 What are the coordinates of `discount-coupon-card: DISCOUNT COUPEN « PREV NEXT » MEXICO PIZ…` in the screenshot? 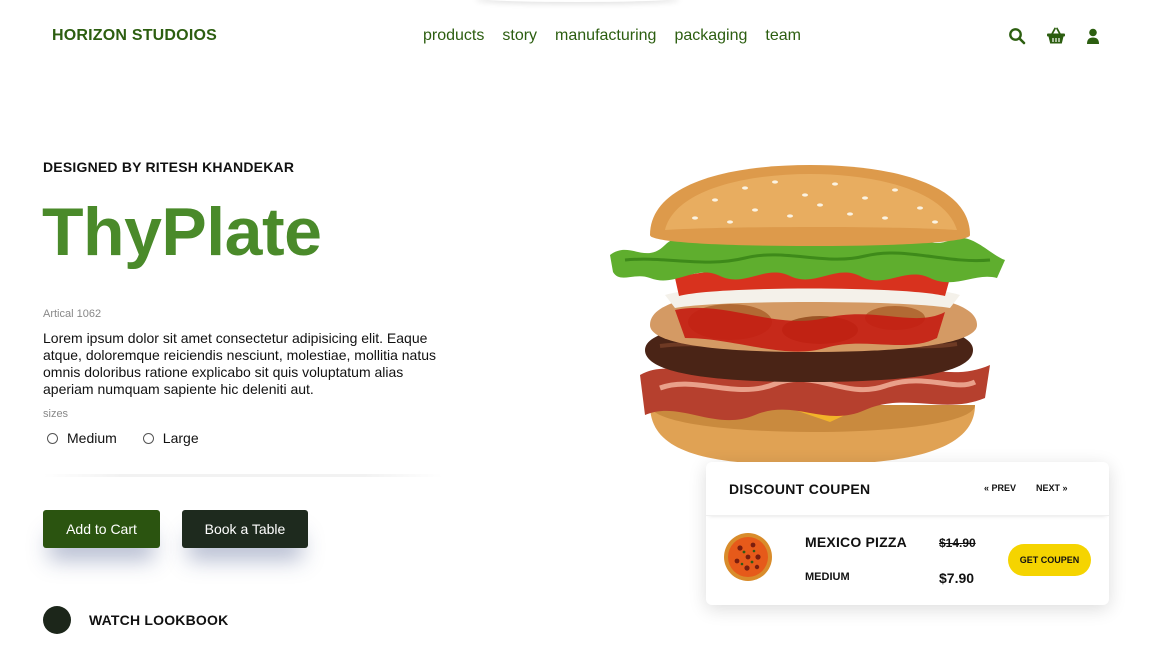 It's located at (907, 533).